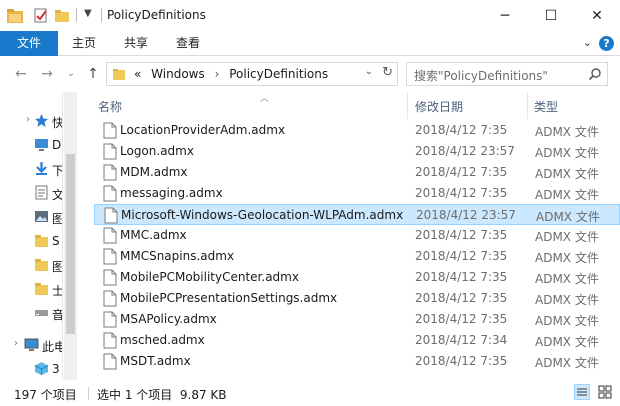 Image resolution: width=620 pixels, height=406 pixels. What do you see at coordinates (229, 298) in the screenshot?
I see `file-name: MobilePCPresentationSettings.admx` at bounding box center [229, 298].